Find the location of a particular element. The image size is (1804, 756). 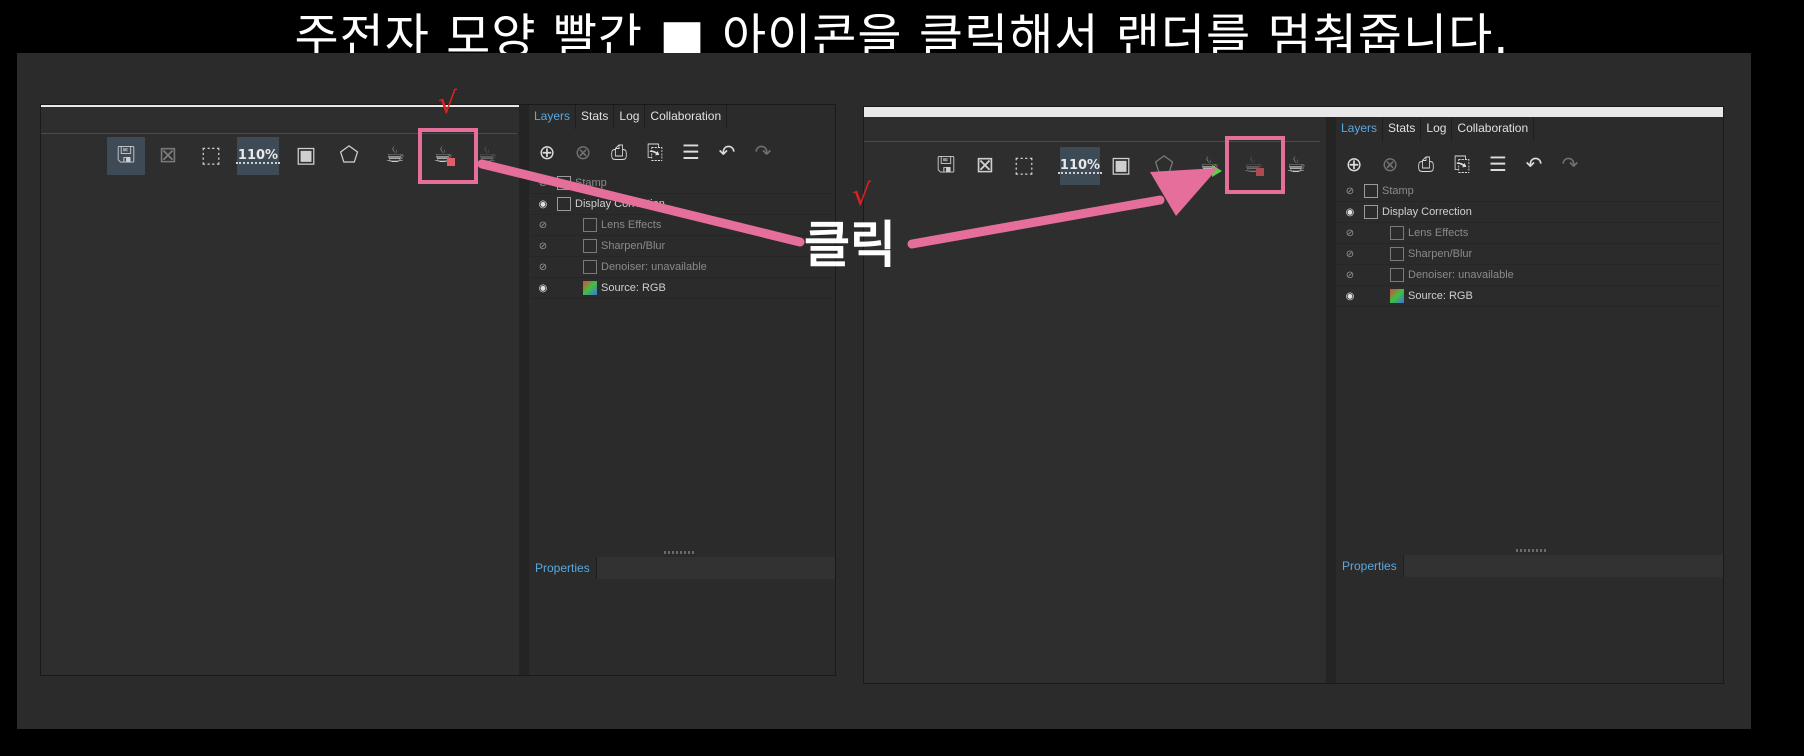

arrow-head is located at coordinates (1184, 192).